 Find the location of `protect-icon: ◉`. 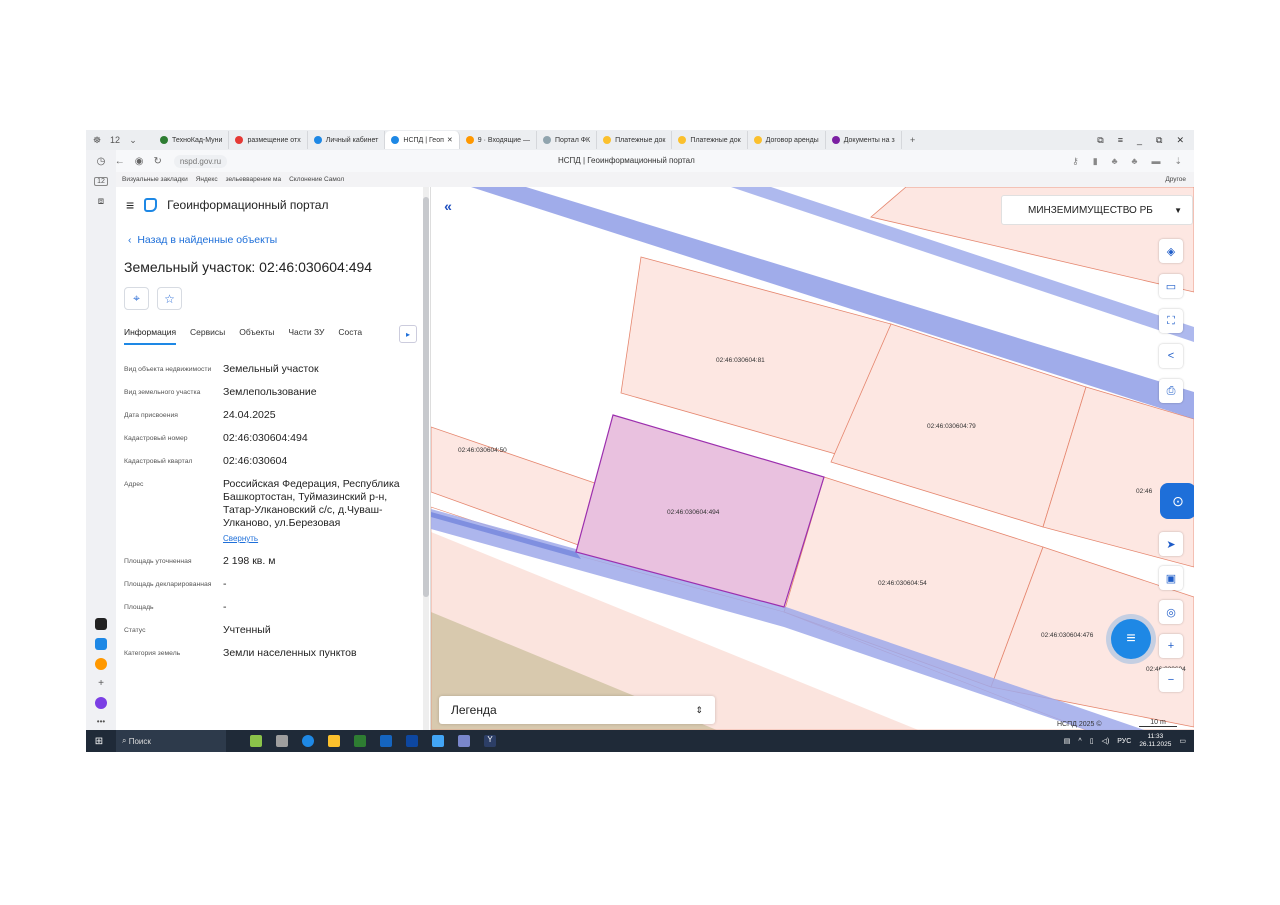

protect-icon: ◉ is located at coordinates (139, 161).